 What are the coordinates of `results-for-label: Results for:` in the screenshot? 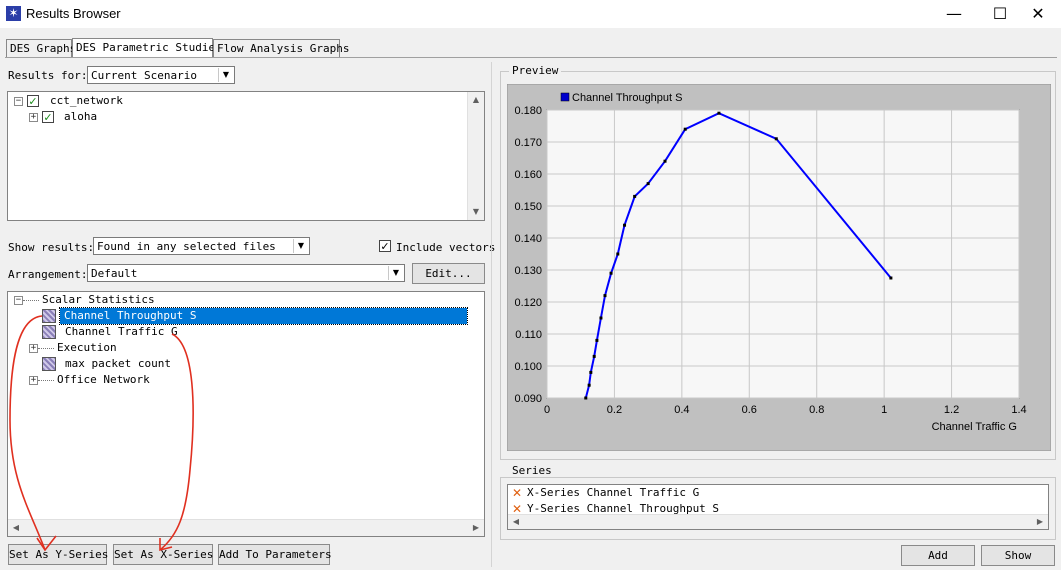 It's located at (48, 75).